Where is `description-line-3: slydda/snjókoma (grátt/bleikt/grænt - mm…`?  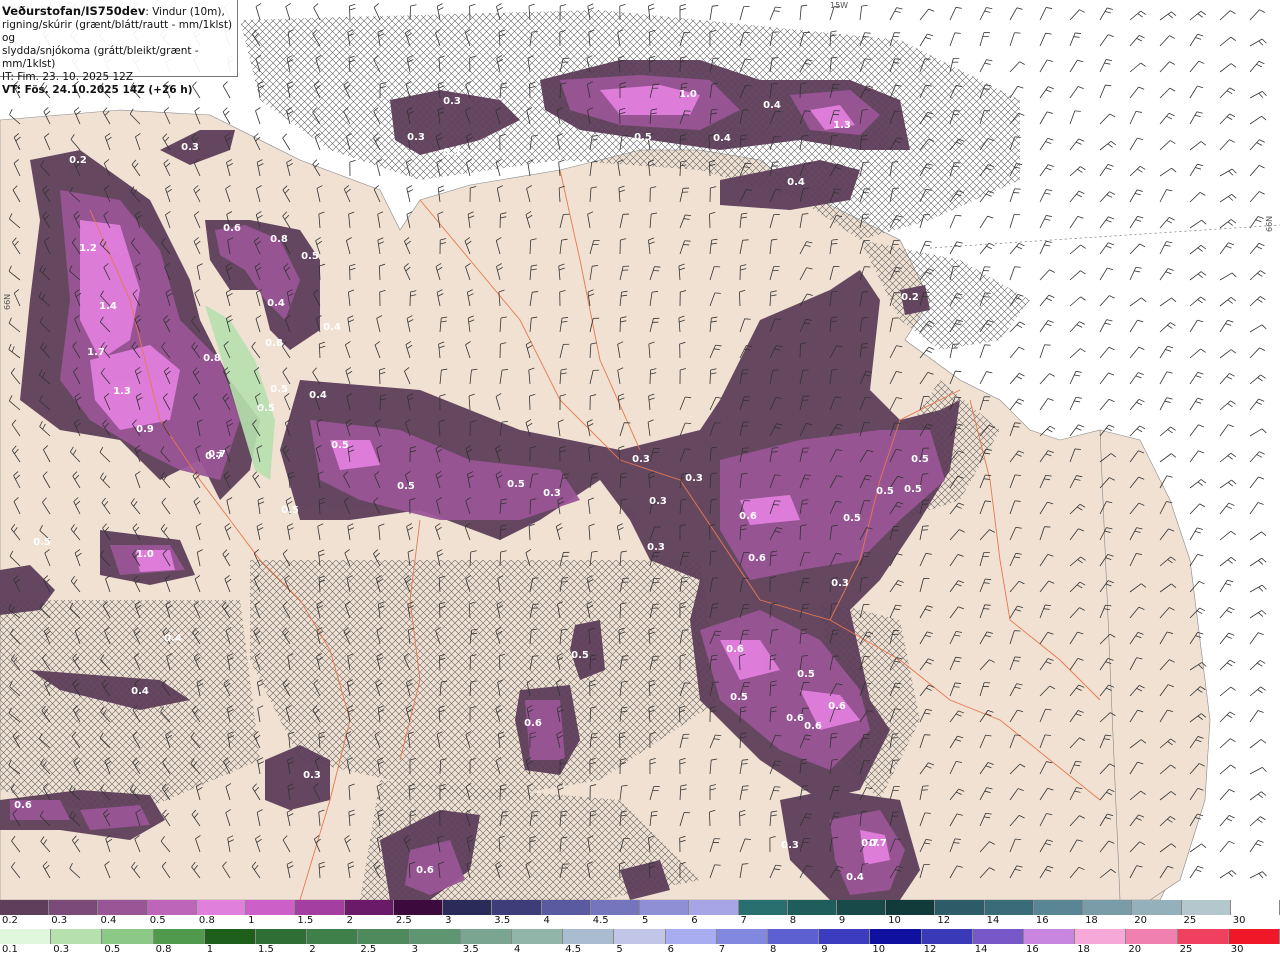 description-line-3: slydda/snjókoma (grátt/bleikt/grænt - mm… is located at coordinates (100, 57).